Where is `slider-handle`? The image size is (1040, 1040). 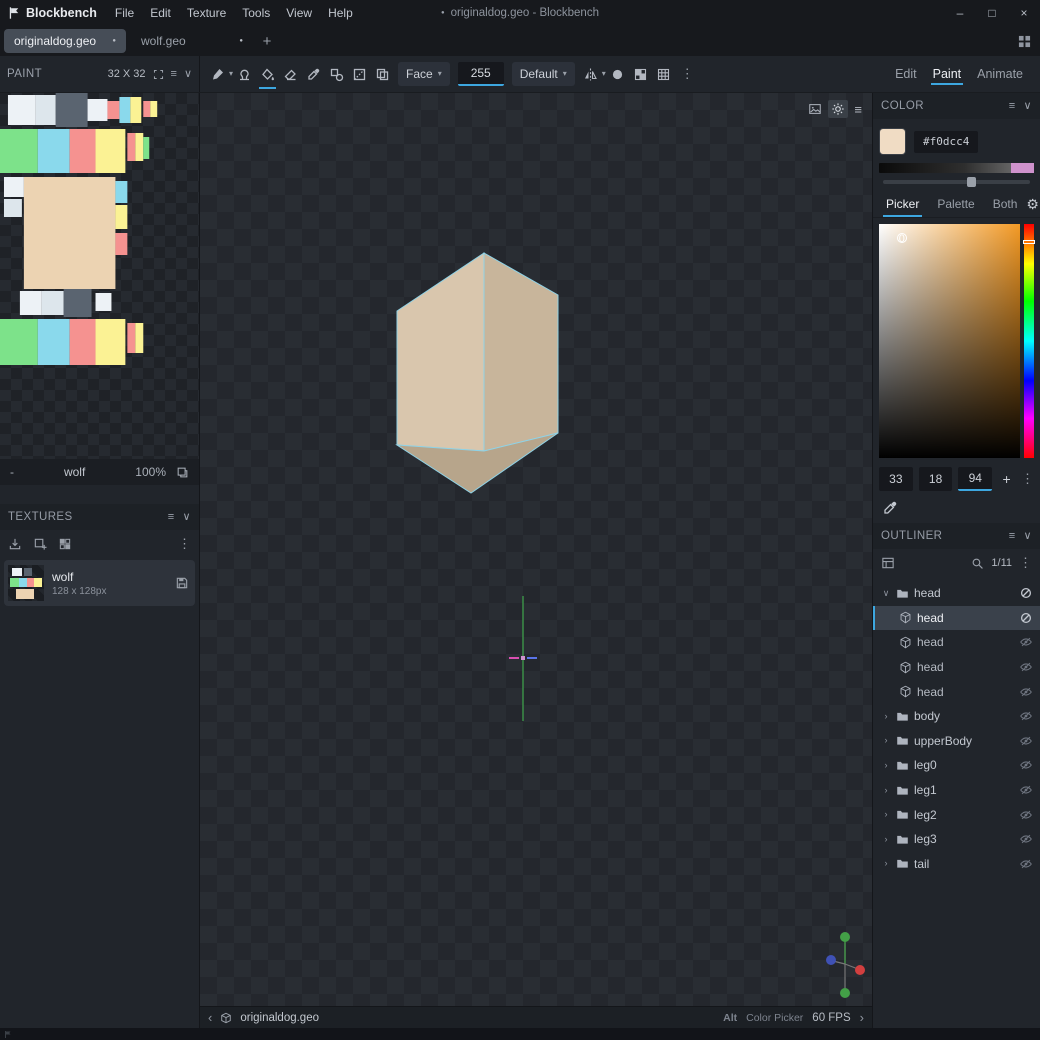 slider-handle is located at coordinates (971, 182).